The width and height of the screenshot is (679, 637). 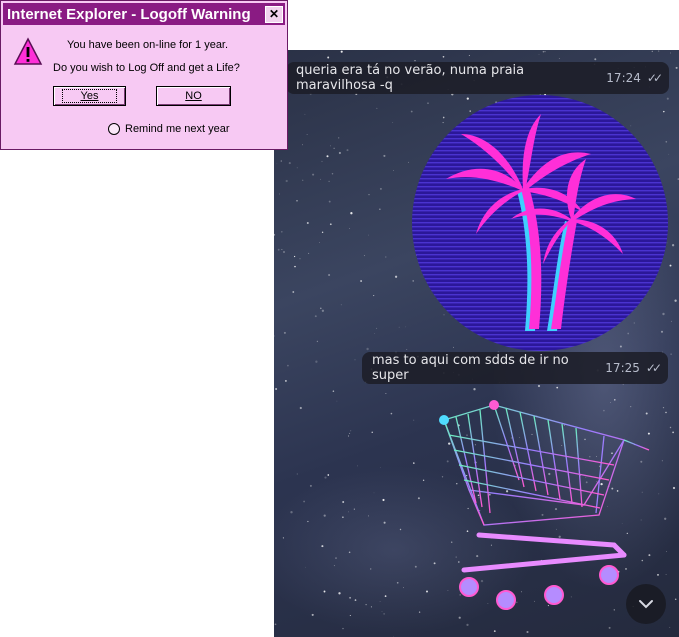 What do you see at coordinates (129, 14) in the screenshot?
I see `dialog-title: Internet Explorer - Logoff Warning` at bounding box center [129, 14].